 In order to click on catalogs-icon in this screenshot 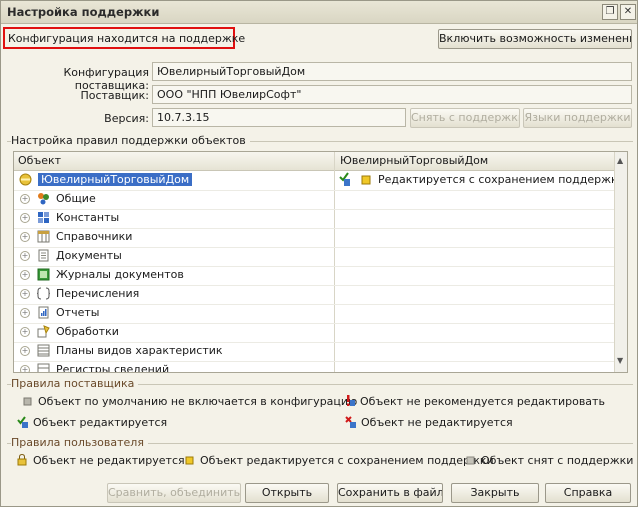, I will do `click(43, 236)`.